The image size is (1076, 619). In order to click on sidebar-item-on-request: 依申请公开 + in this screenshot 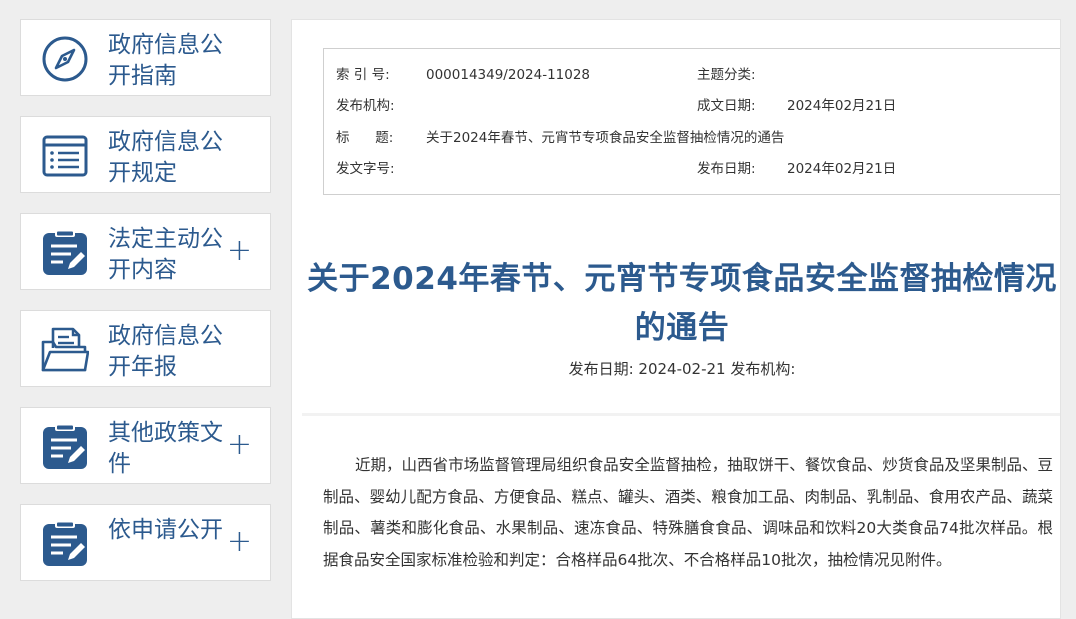, I will do `click(145, 542)`.